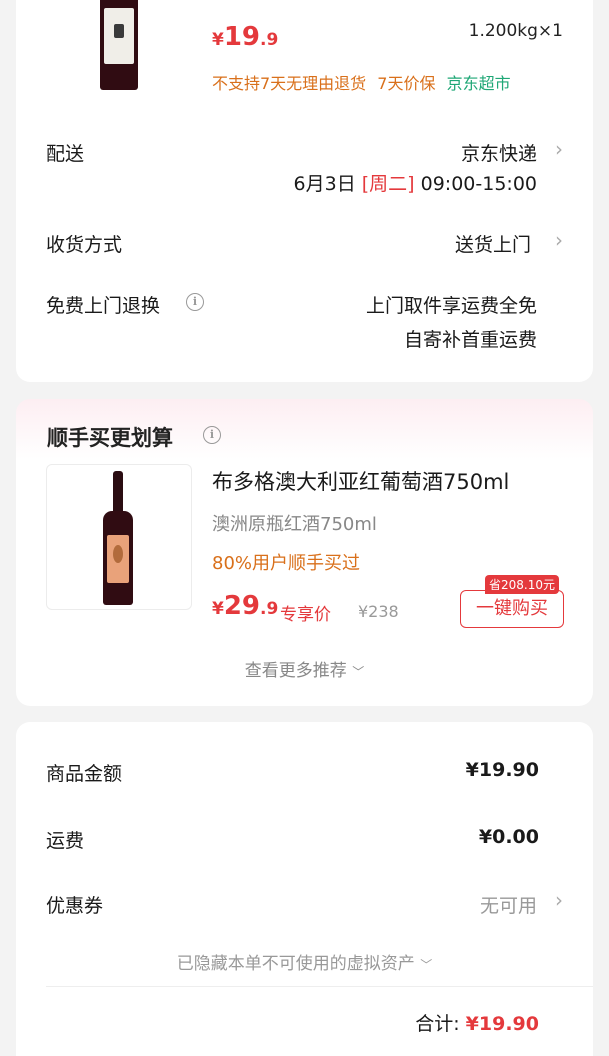  Describe the element at coordinates (294, 524) in the screenshot. I see `recommend-product-subtitle: 澳洲原瓶红酒750ml` at that location.